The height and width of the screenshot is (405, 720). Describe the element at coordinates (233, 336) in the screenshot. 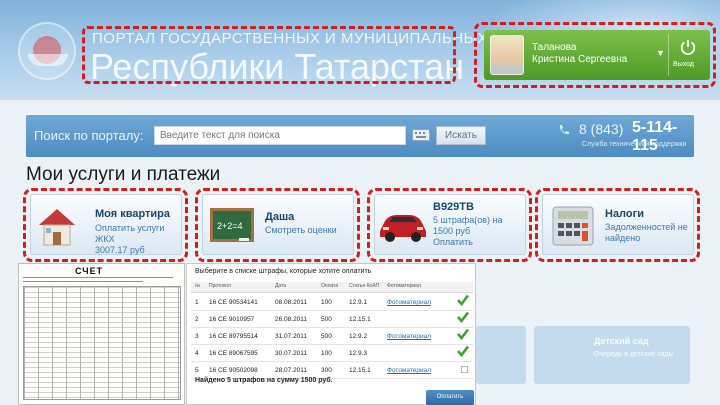

I see `table-cell: 16 СЕ 89795514` at that location.